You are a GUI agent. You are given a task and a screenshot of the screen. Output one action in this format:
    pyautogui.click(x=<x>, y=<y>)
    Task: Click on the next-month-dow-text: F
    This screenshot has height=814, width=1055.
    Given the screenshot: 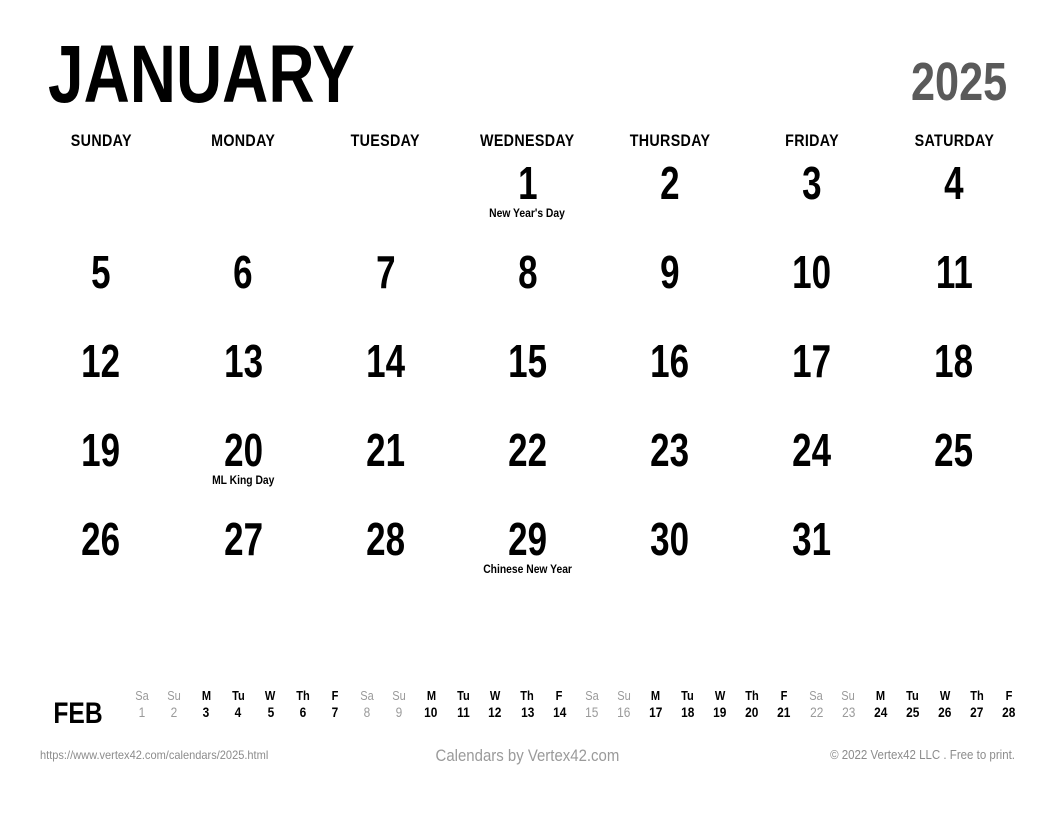 What is the action you would take?
    pyautogui.click(x=559, y=695)
    